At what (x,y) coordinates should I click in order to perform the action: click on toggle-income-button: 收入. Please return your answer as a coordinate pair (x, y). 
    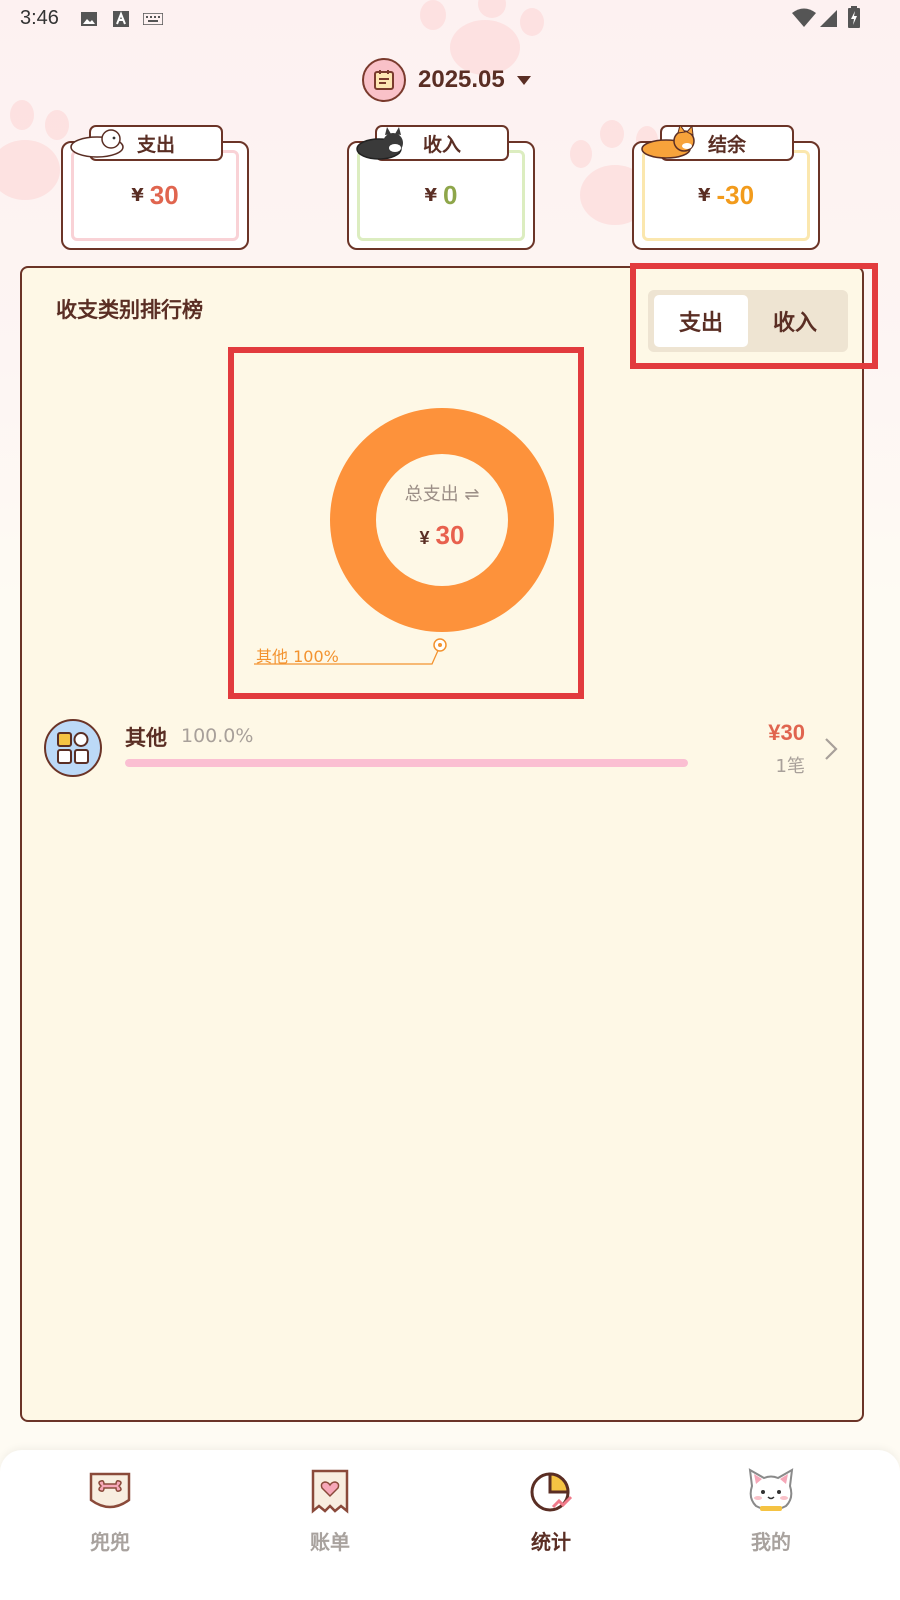
    Looking at the image, I should click on (795, 321).